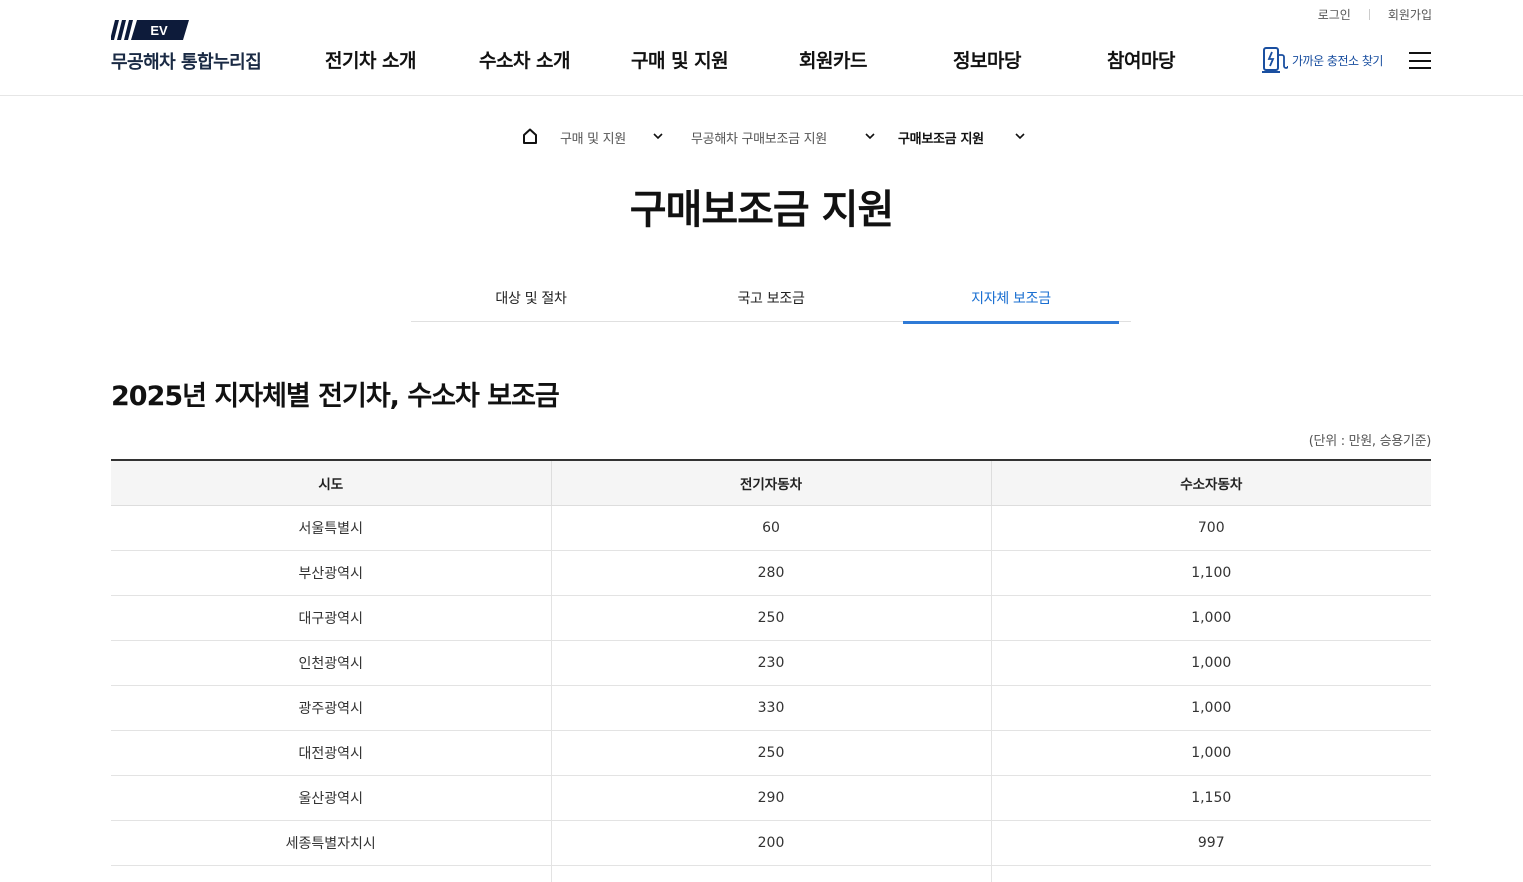  What do you see at coordinates (762, 210) in the screenshot?
I see `page-title: 구매보조금 지원` at bounding box center [762, 210].